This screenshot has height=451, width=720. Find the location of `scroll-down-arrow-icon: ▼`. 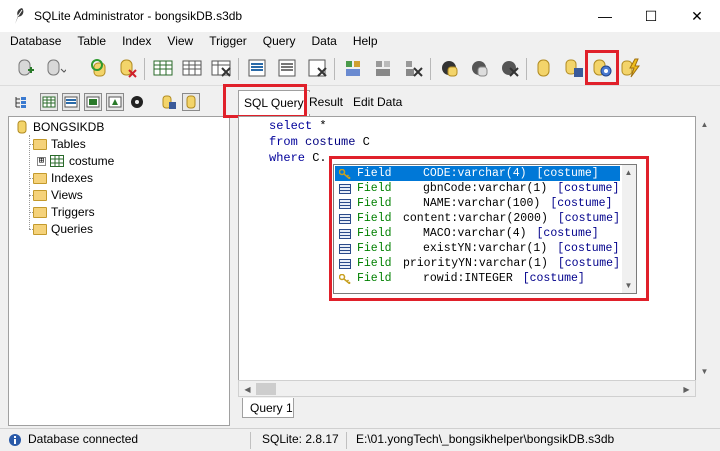

scroll-down-arrow-icon: ▼ is located at coordinates (704, 371).